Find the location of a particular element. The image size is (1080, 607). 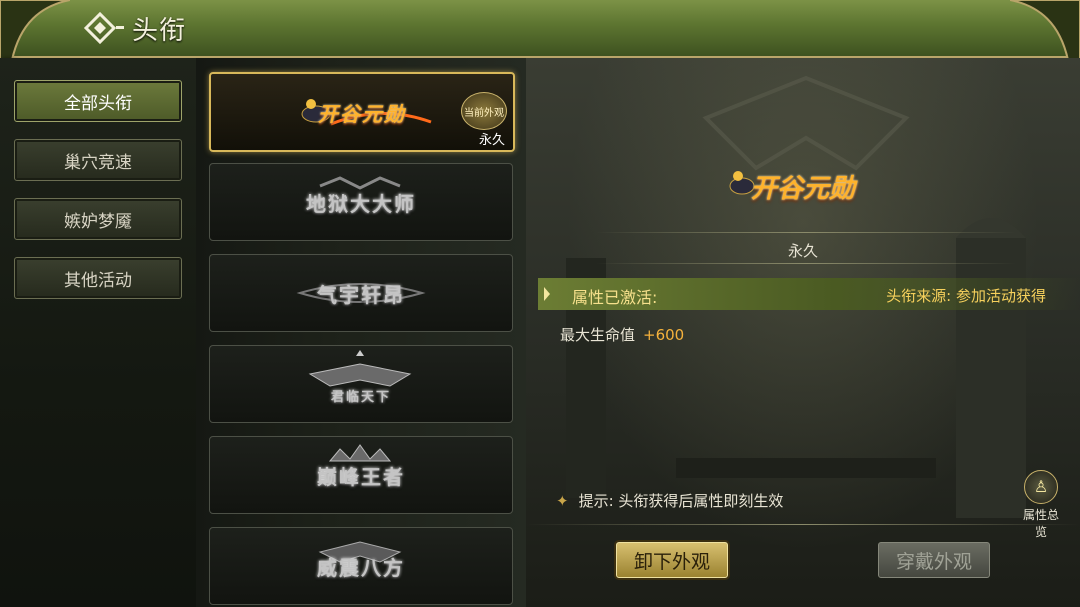

title-name: 地狱大大师 is located at coordinates (361, 204).